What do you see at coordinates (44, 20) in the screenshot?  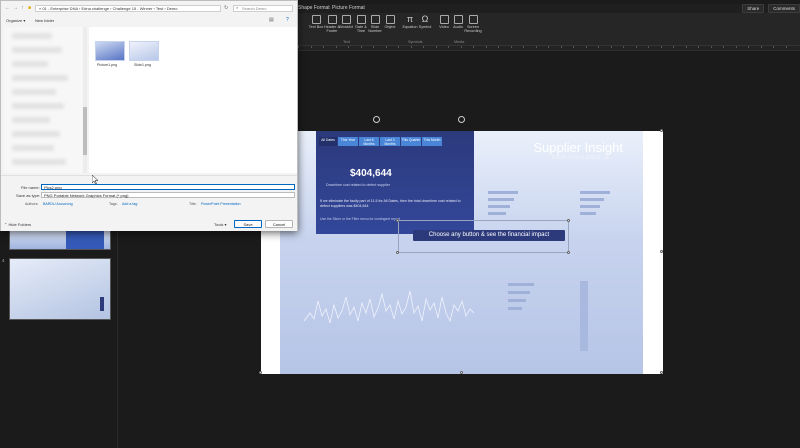 I see `new-folder-button: New folder` at bounding box center [44, 20].